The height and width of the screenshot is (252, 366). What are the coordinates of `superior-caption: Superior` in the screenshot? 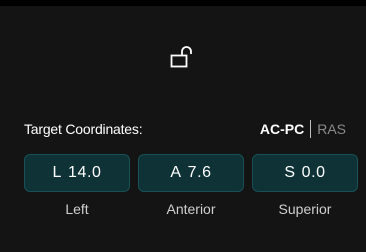 It's located at (305, 209).